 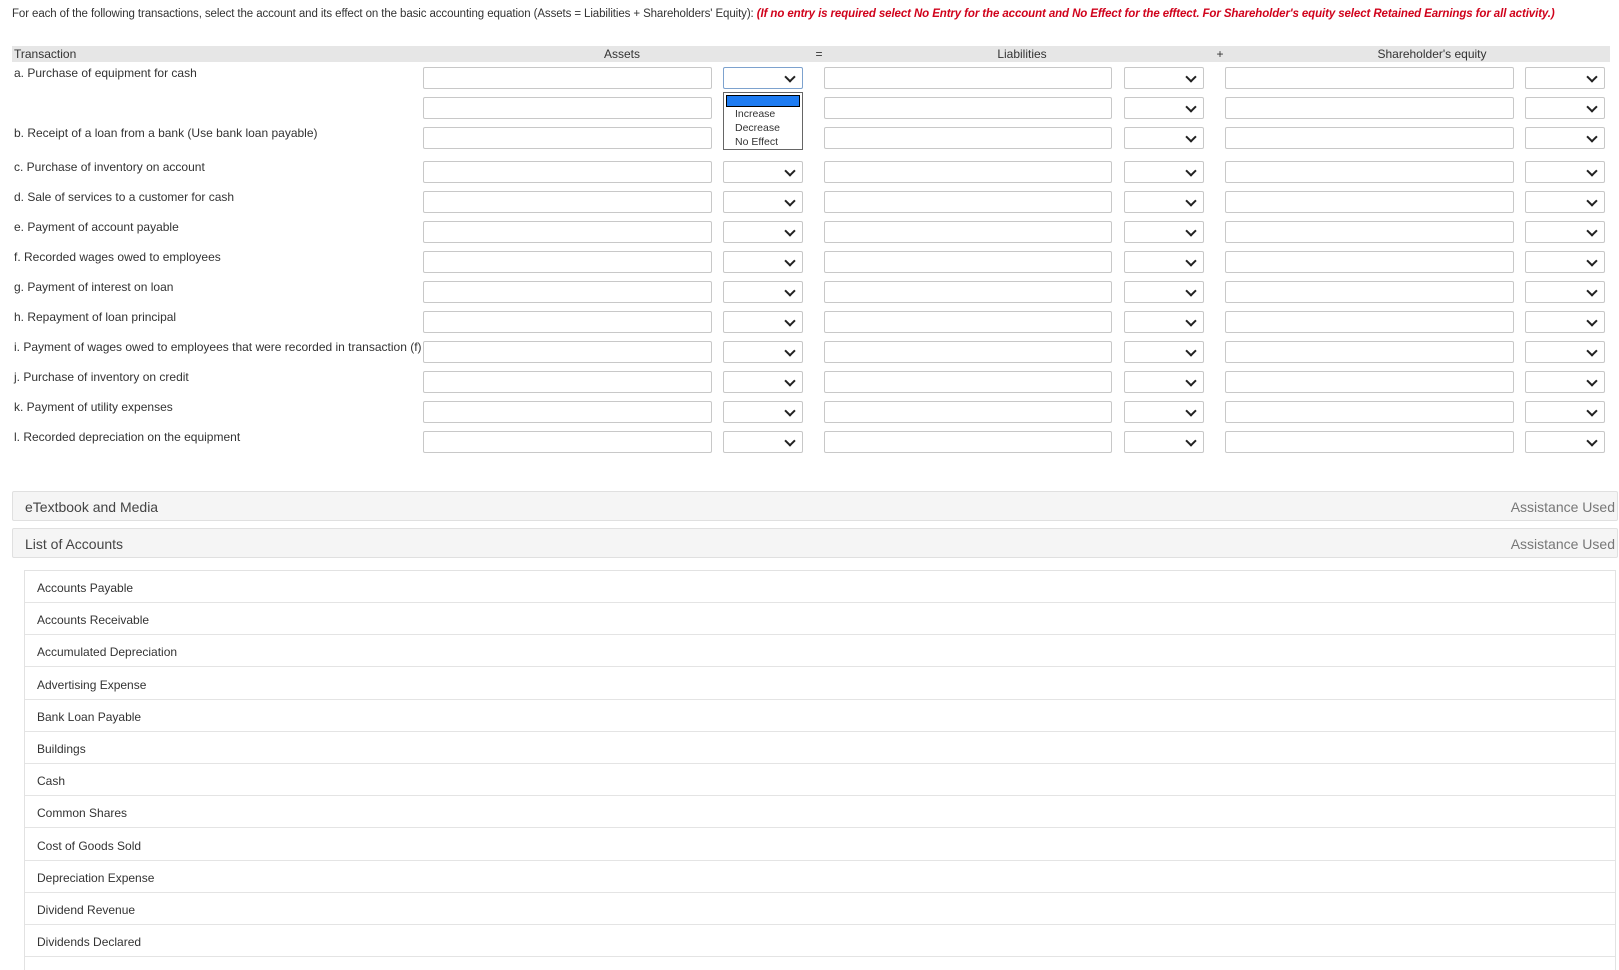 What do you see at coordinates (820, 619) in the screenshot?
I see `list-item: Accounts Receivable` at bounding box center [820, 619].